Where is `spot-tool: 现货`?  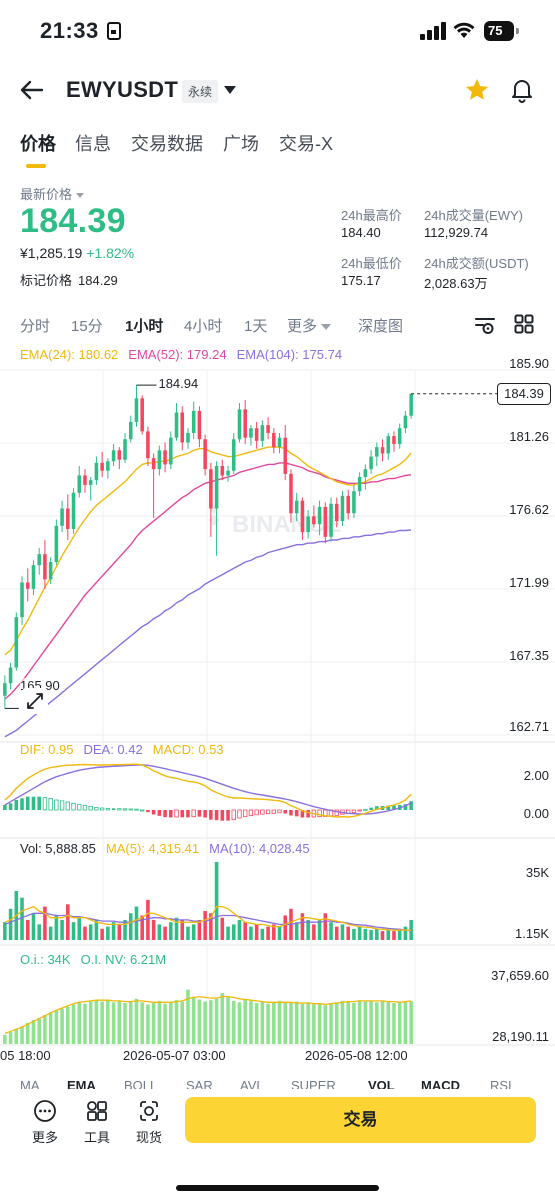 spot-tool: 现货 is located at coordinates (149, 1122).